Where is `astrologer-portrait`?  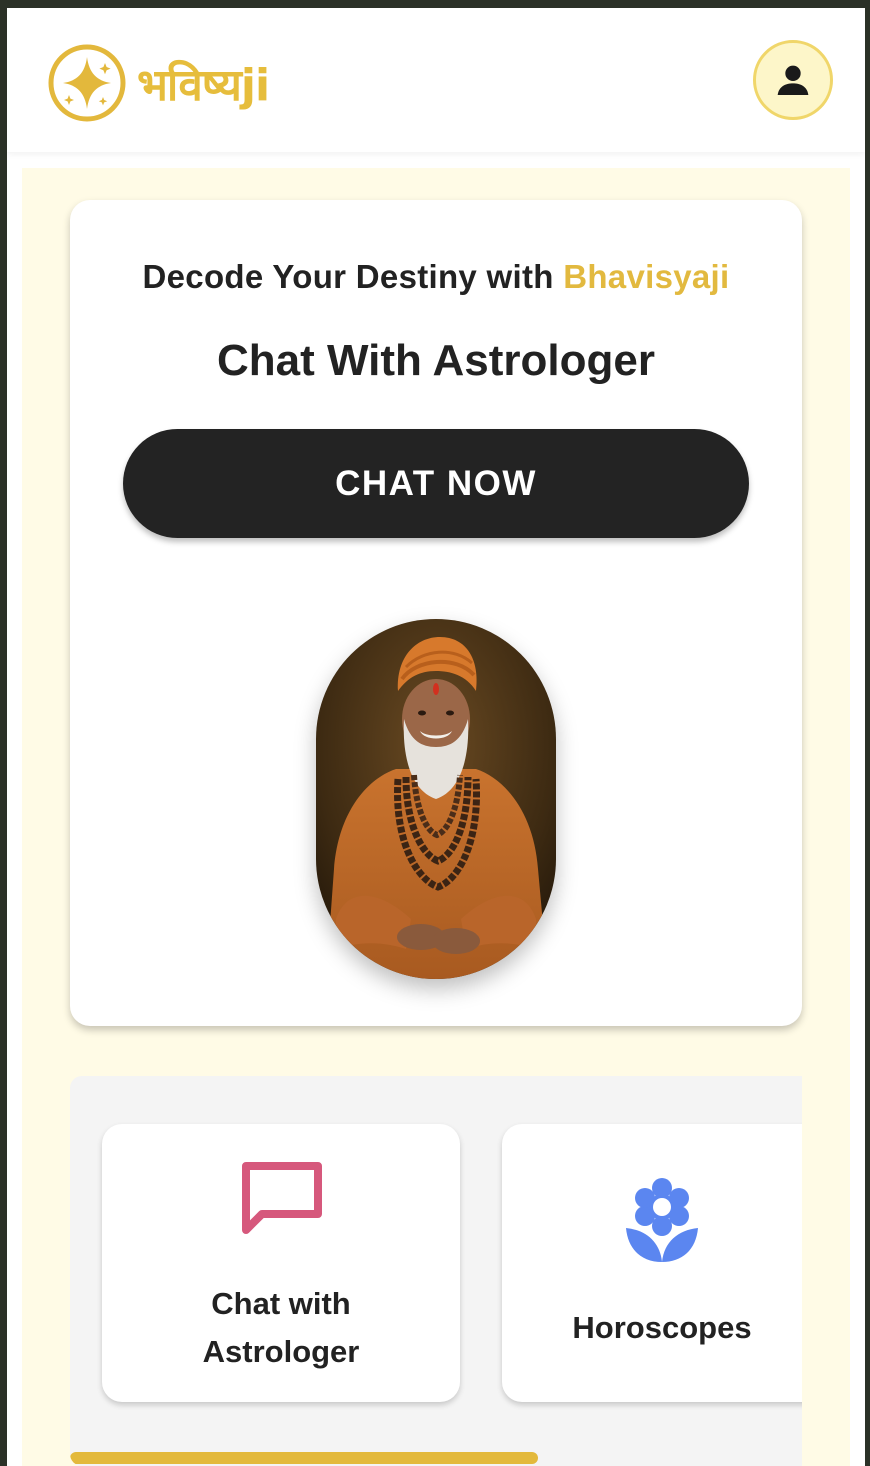 astrologer-portrait is located at coordinates (436, 799).